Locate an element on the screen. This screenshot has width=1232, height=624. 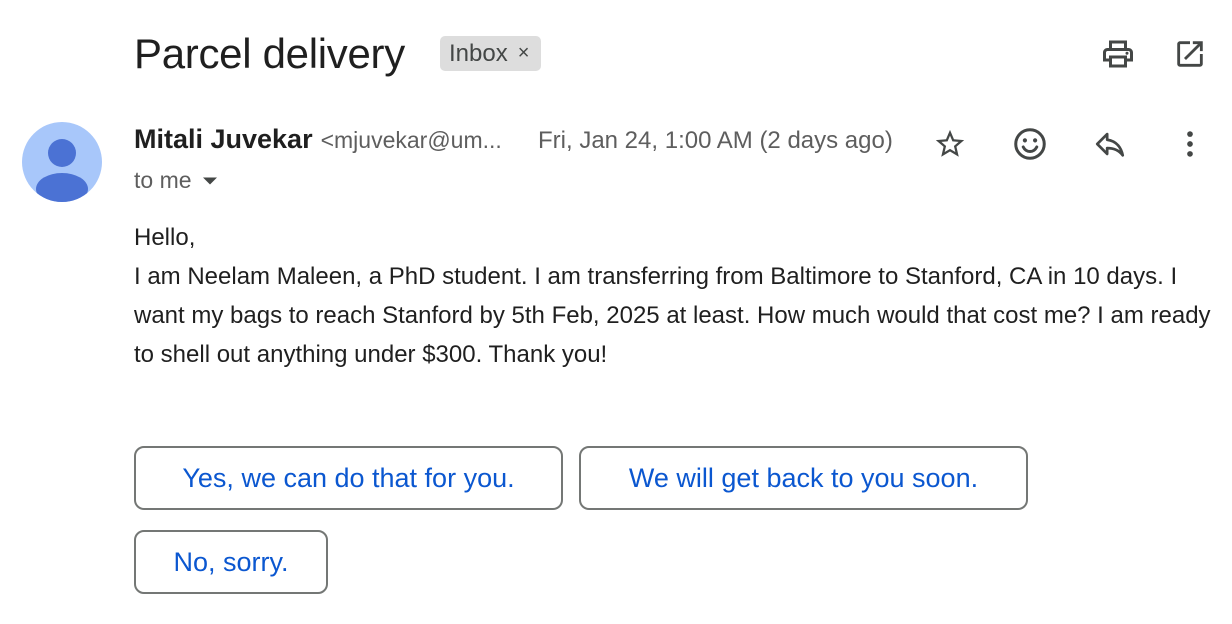
smart-reply-button: No, sorry. is located at coordinates (231, 562).